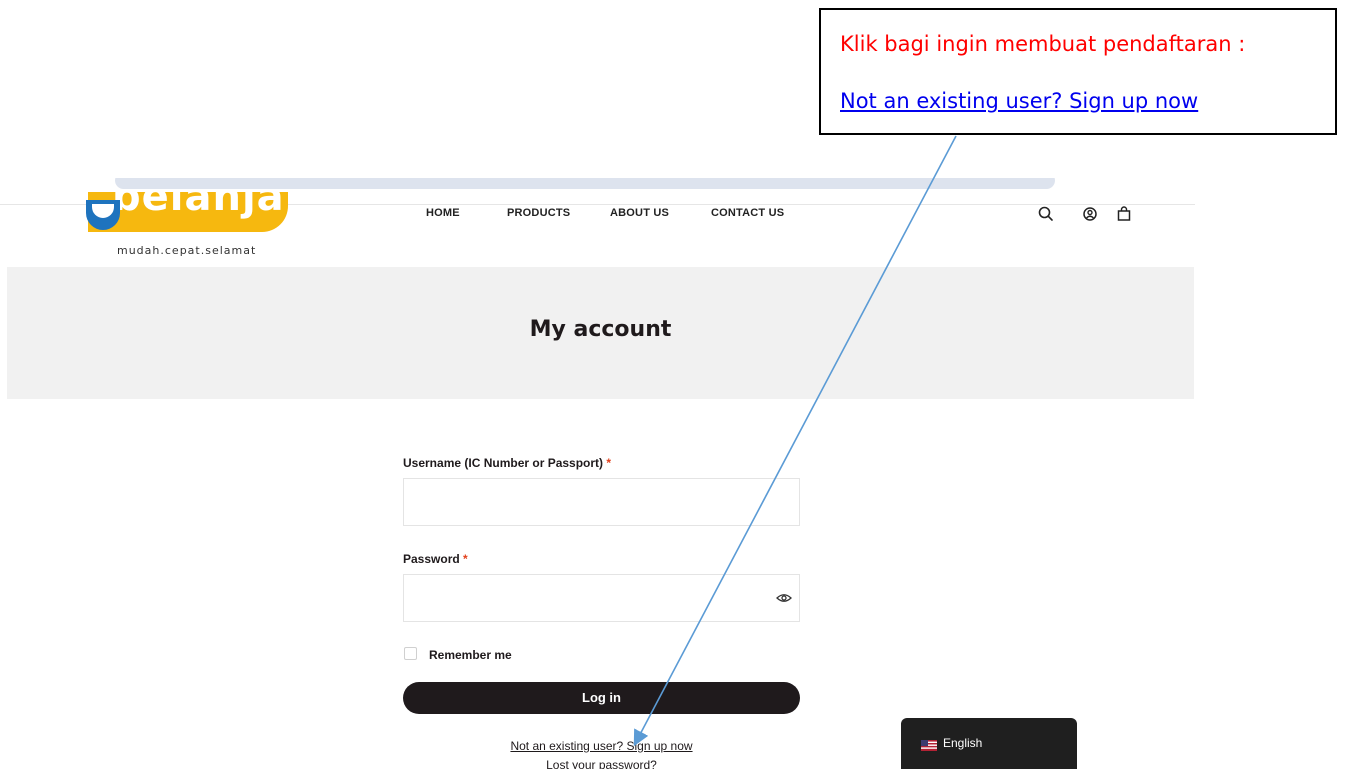  What do you see at coordinates (601, 598) in the screenshot?
I see `password-input` at bounding box center [601, 598].